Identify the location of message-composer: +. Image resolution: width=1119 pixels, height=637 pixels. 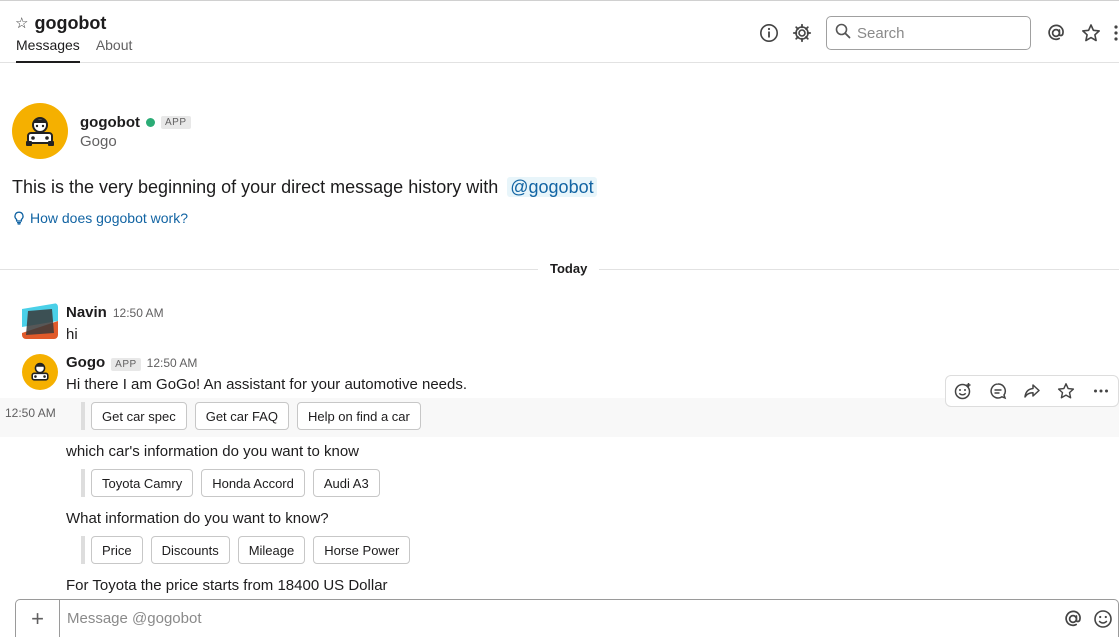
(567, 618).